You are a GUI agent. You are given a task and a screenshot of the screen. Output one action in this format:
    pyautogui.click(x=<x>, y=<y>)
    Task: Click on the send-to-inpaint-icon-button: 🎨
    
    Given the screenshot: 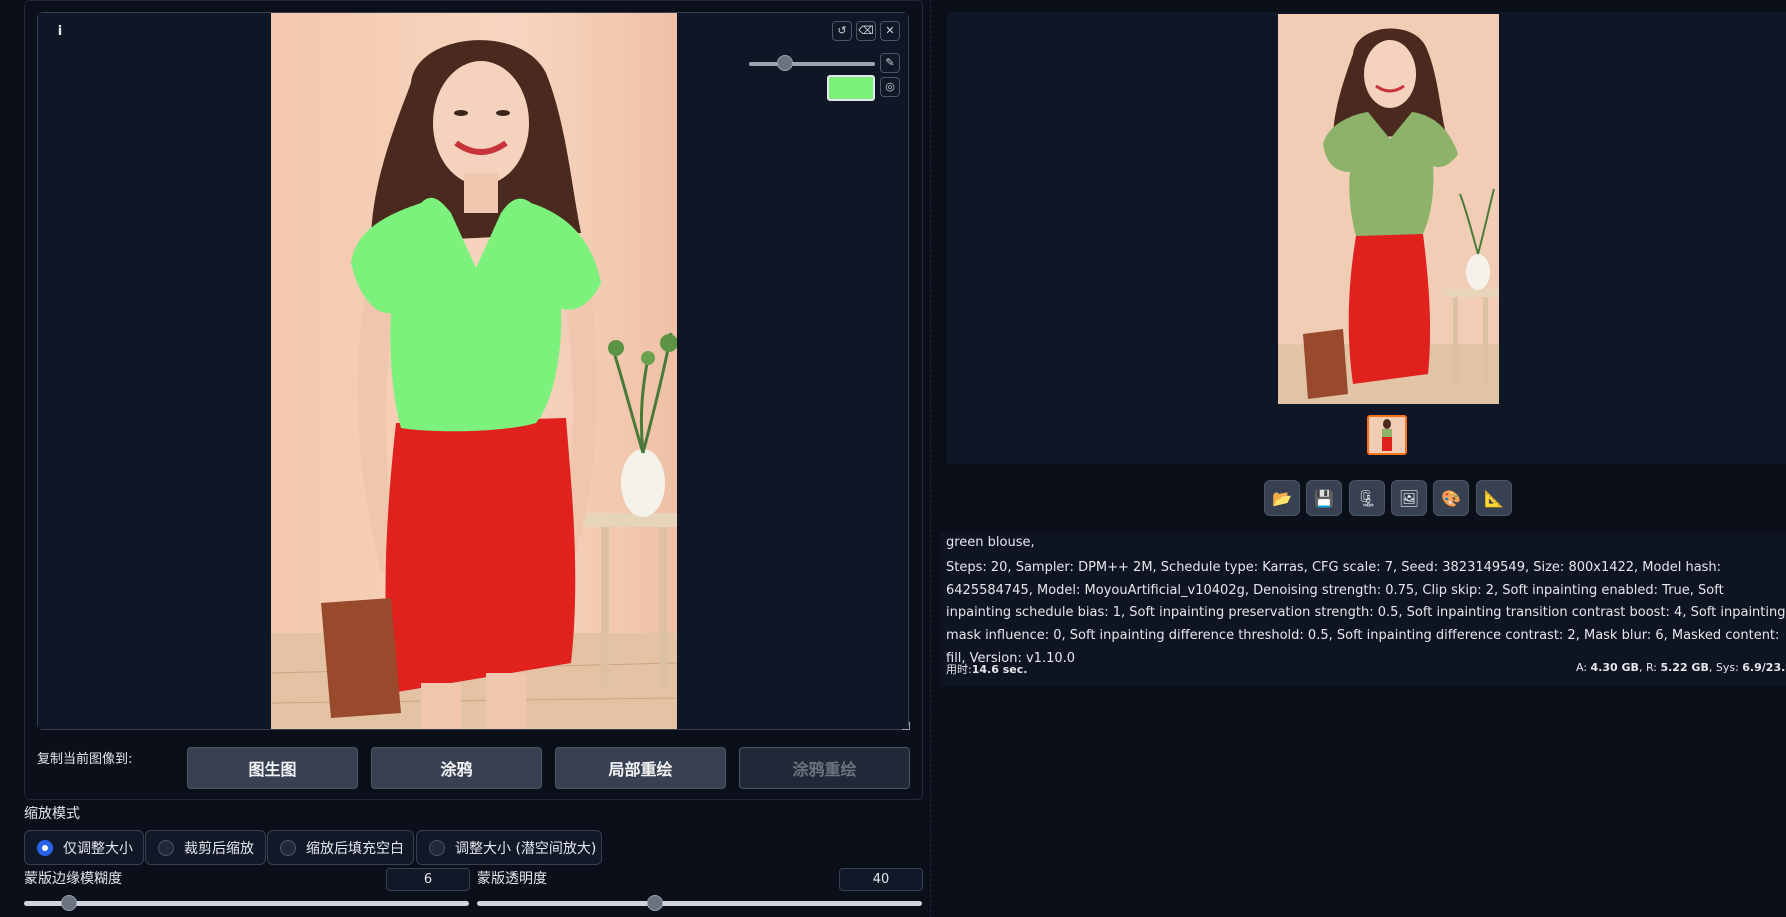 What is the action you would take?
    pyautogui.click(x=1451, y=498)
    